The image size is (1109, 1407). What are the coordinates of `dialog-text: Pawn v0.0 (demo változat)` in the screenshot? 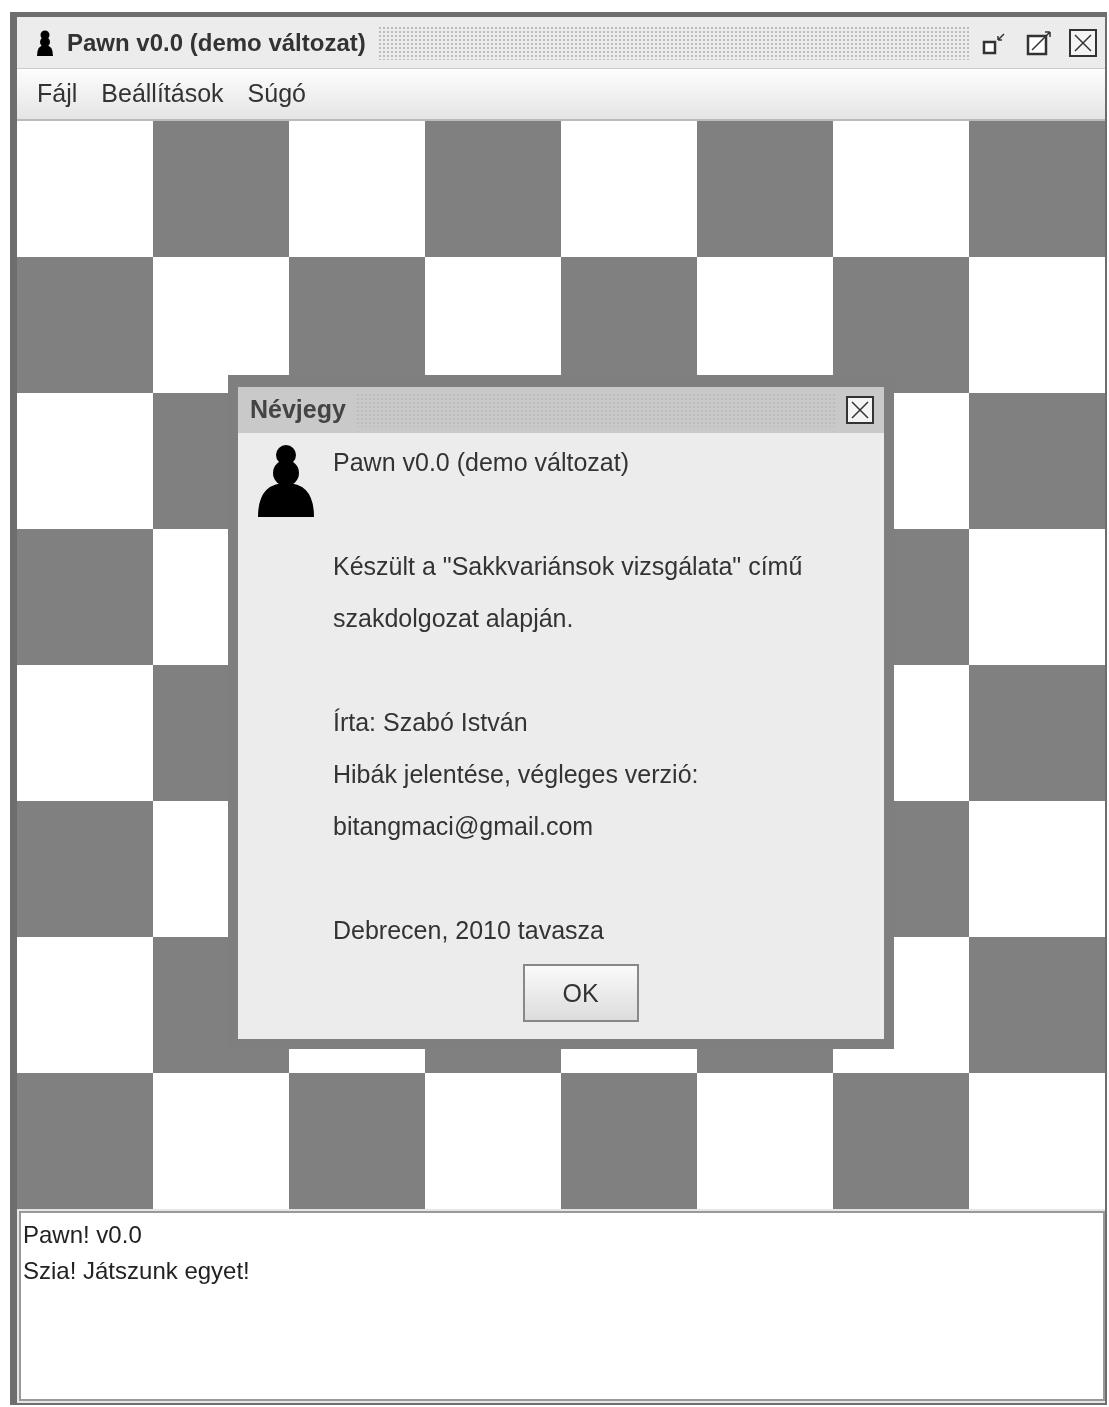 It's located at (481, 462).